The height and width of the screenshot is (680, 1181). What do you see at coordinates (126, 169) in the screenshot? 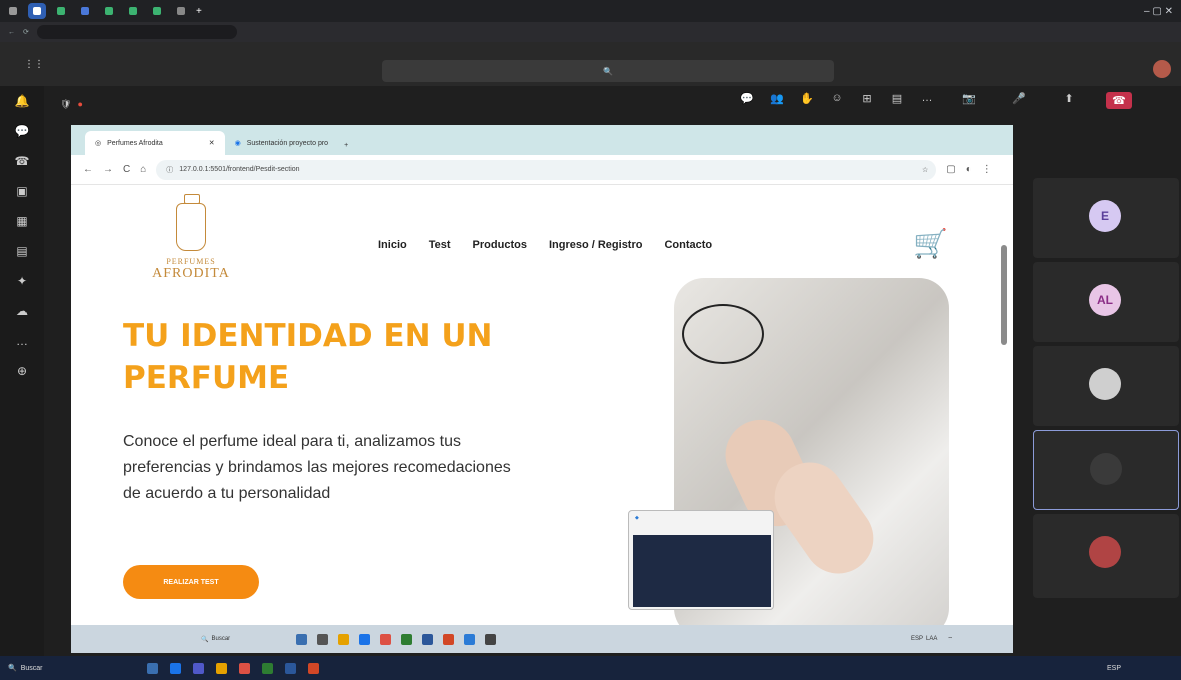
I see `reload-icon: C` at bounding box center [126, 169].